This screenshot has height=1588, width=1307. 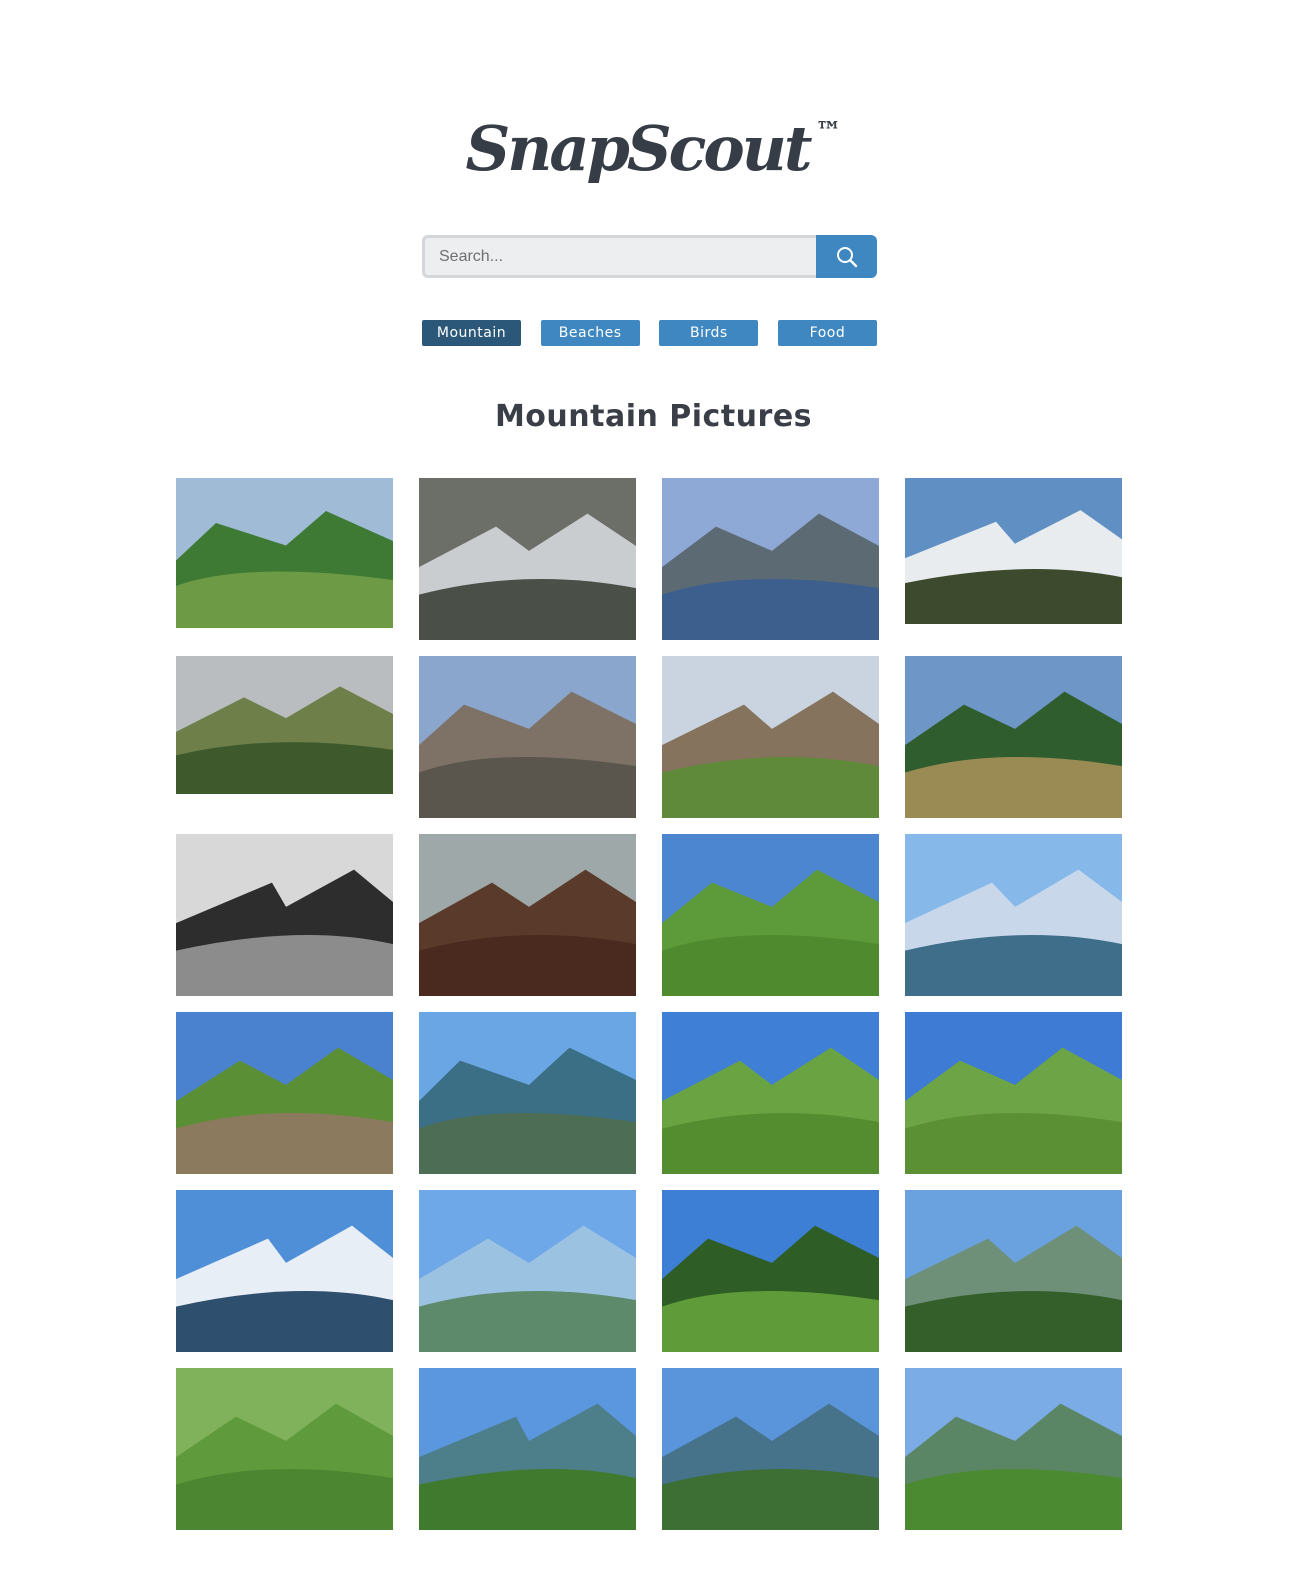 I want to click on search-button, so click(x=846, y=256).